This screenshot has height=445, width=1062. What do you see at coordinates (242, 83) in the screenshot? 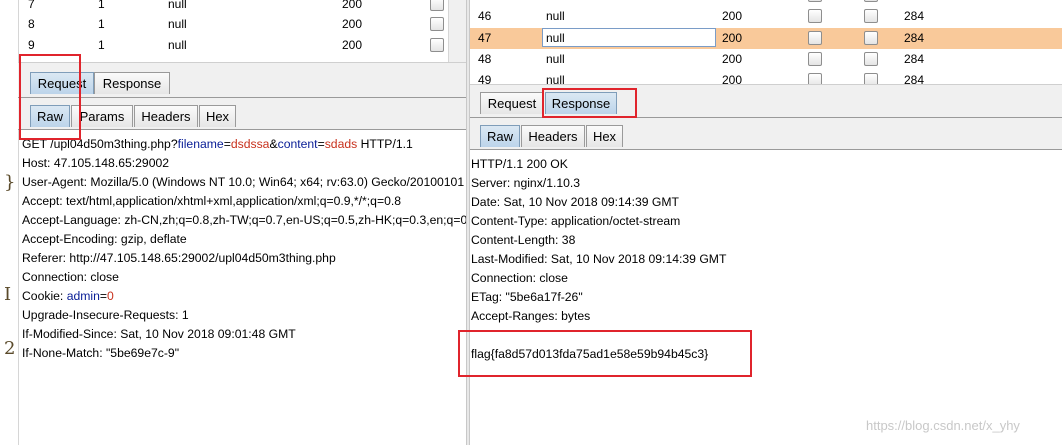
I see `left-main-tabbar: Request Response` at bounding box center [242, 83].